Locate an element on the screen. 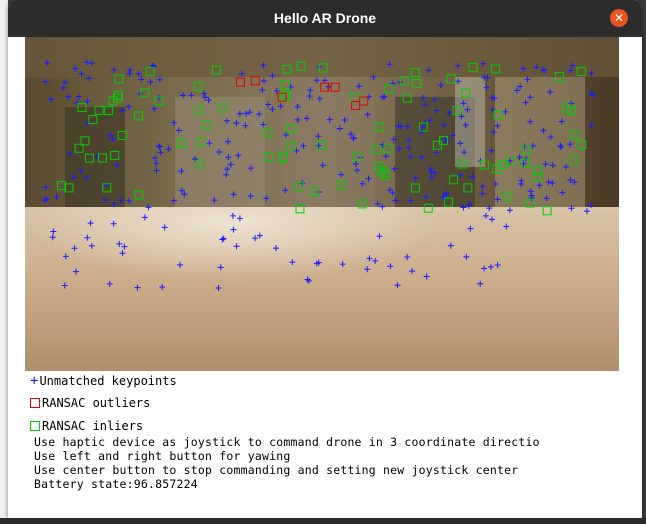 The width and height of the screenshot is (646, 524). close-icon: ✕ is located at coordinates (619, 18).